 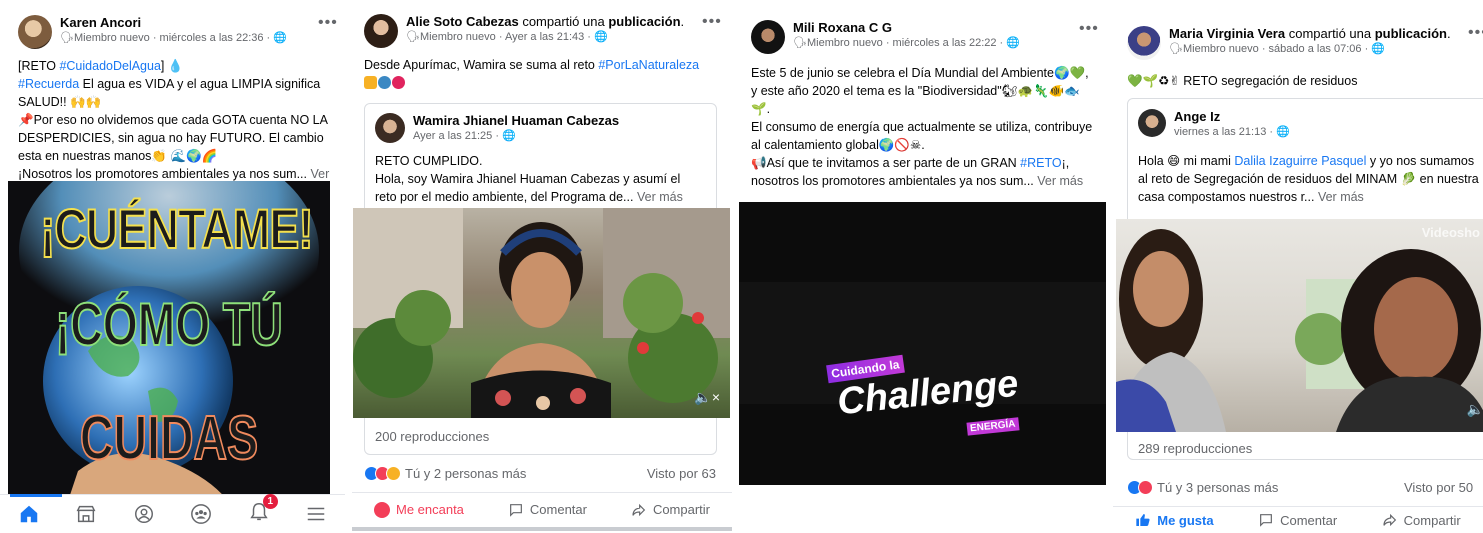 What do you see at coordinates (29, 514) in the screenshot?
I see `home-icon` at bounding box center [29, 514].